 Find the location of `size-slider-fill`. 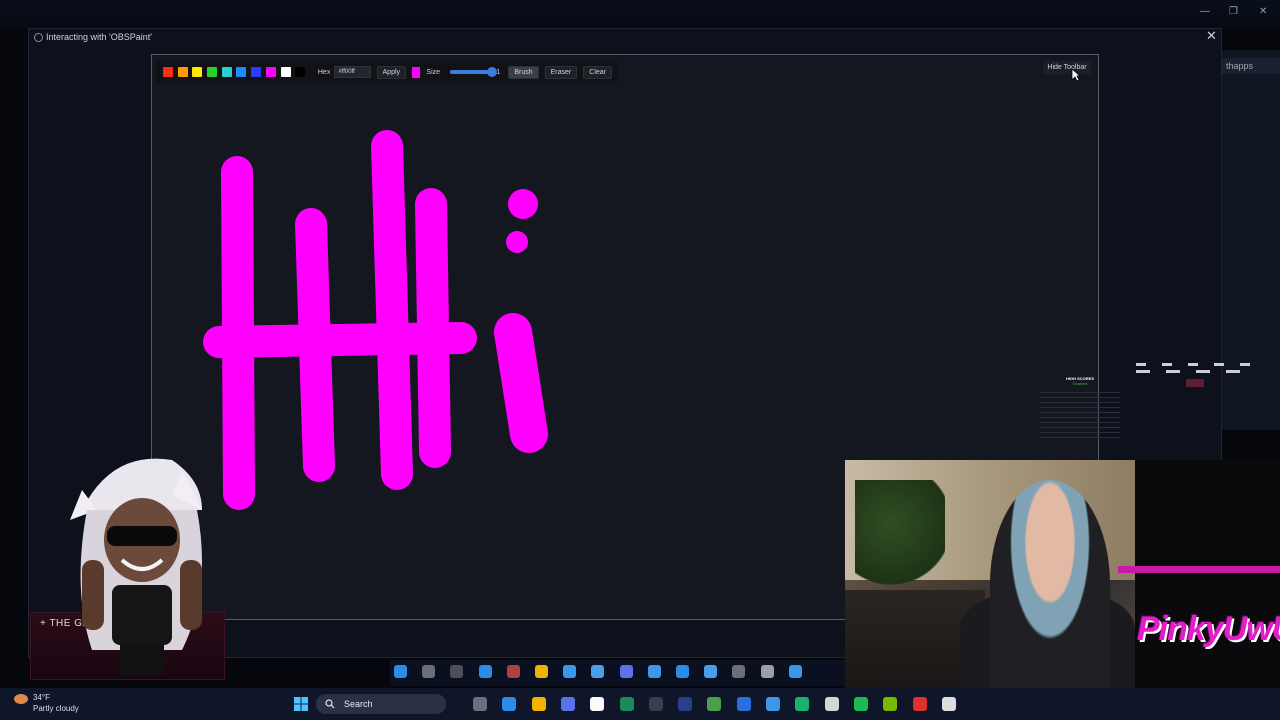

size-slider-fill is located at coordinates (471, 72).